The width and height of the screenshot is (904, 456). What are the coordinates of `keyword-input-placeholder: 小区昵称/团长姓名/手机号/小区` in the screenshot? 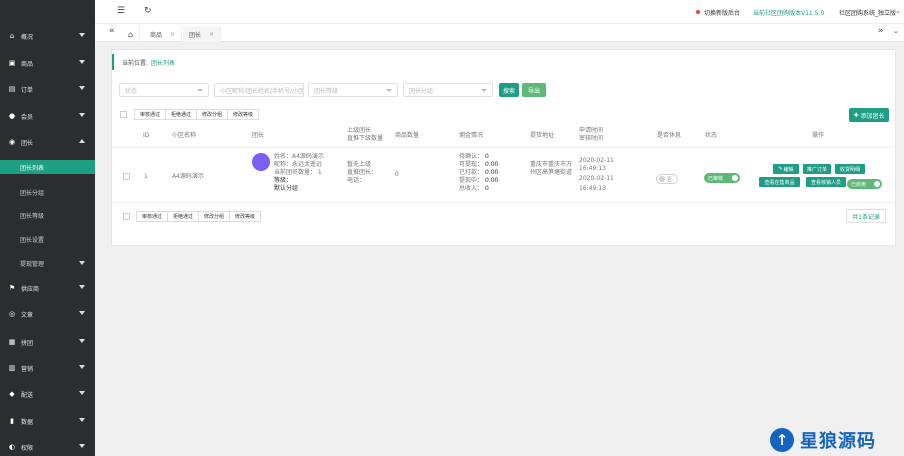 It's located at (262, 91).